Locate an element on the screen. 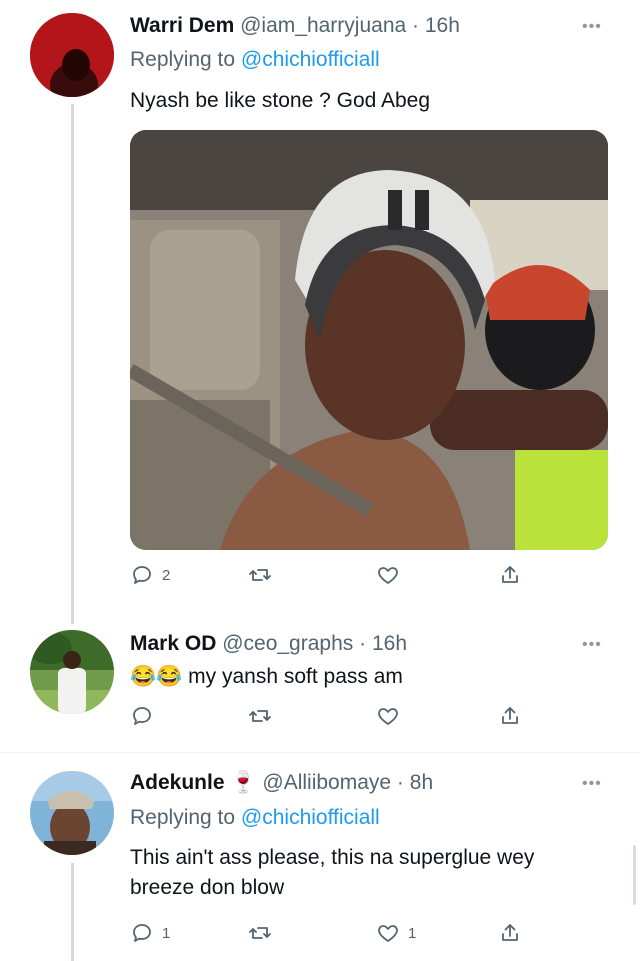 This screenshot has width=640, height=961. tweet-header: Adekunle 🍷 @Alliibomaye · 8h is located at coordinates (281, 783).